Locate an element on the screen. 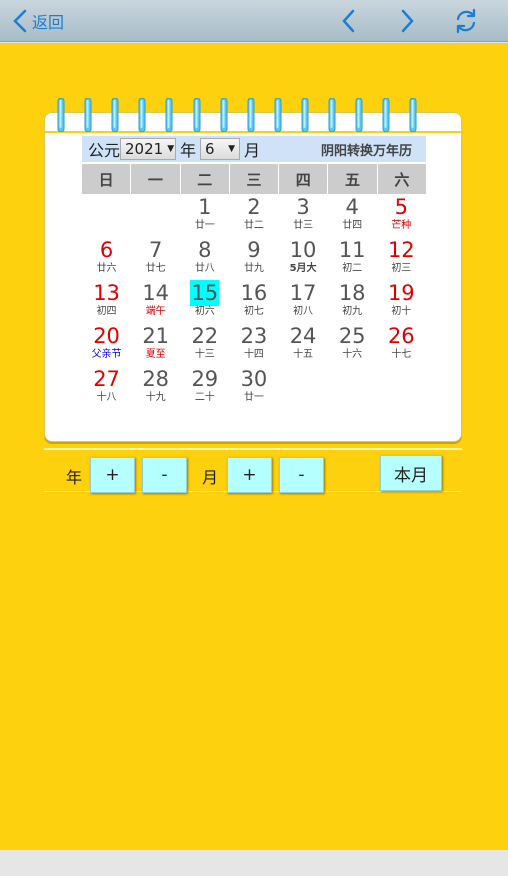 The height and width of the screenshot is (876, 508). day-cell: 19 初十 is located at coordinates (401, 301).